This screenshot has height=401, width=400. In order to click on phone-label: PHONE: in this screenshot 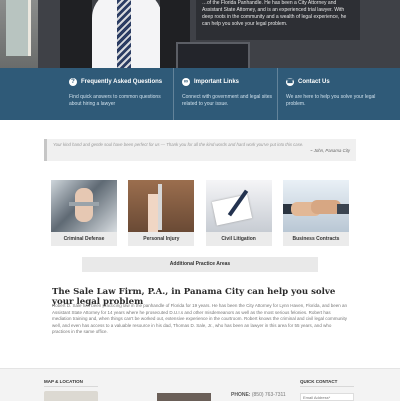, I will do `click(241, 395)`.